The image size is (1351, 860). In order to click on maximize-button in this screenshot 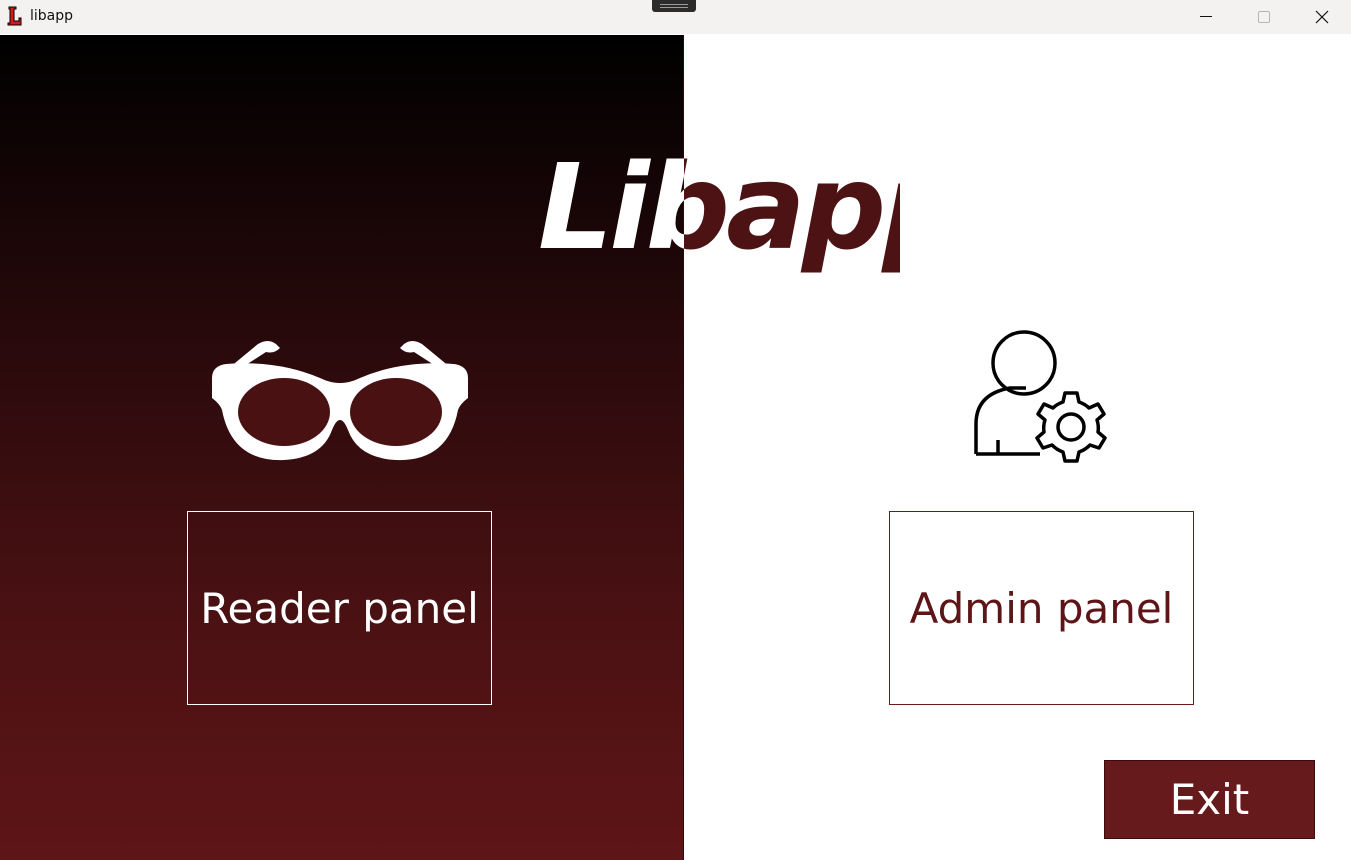, I will do `click(1264, 17)`.